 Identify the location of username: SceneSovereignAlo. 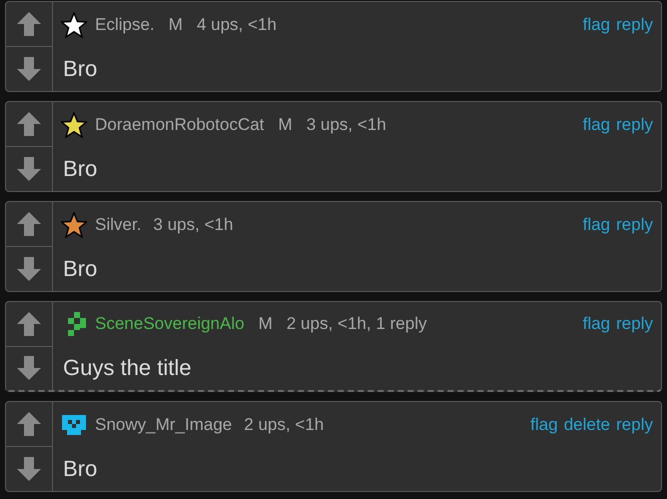
(169, 324).